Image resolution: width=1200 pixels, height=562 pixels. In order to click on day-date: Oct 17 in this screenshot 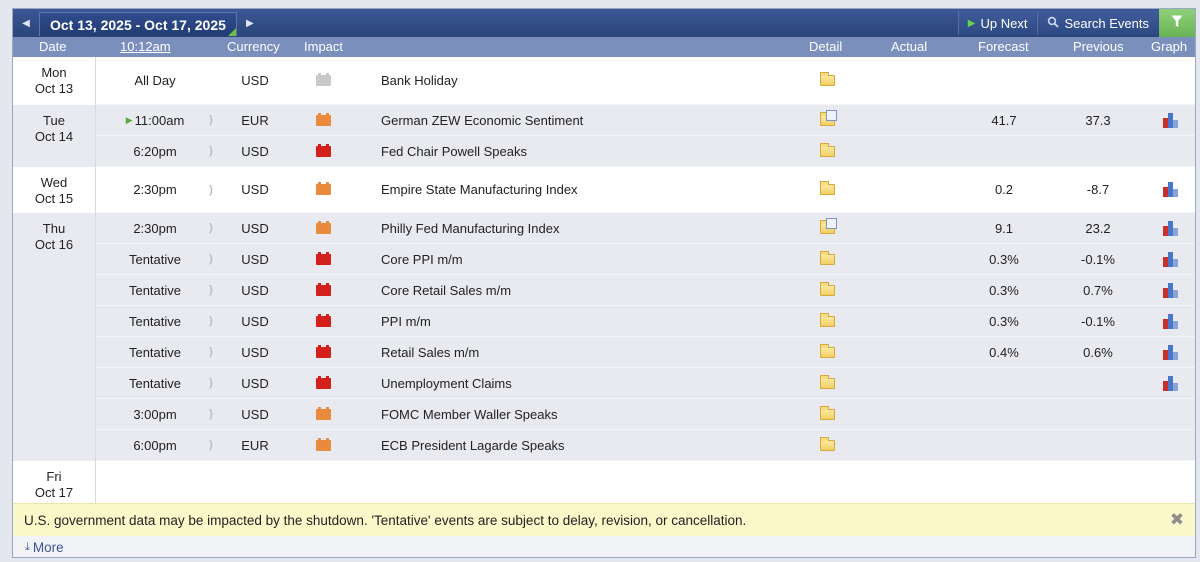, I will do `click(54, 492)`.